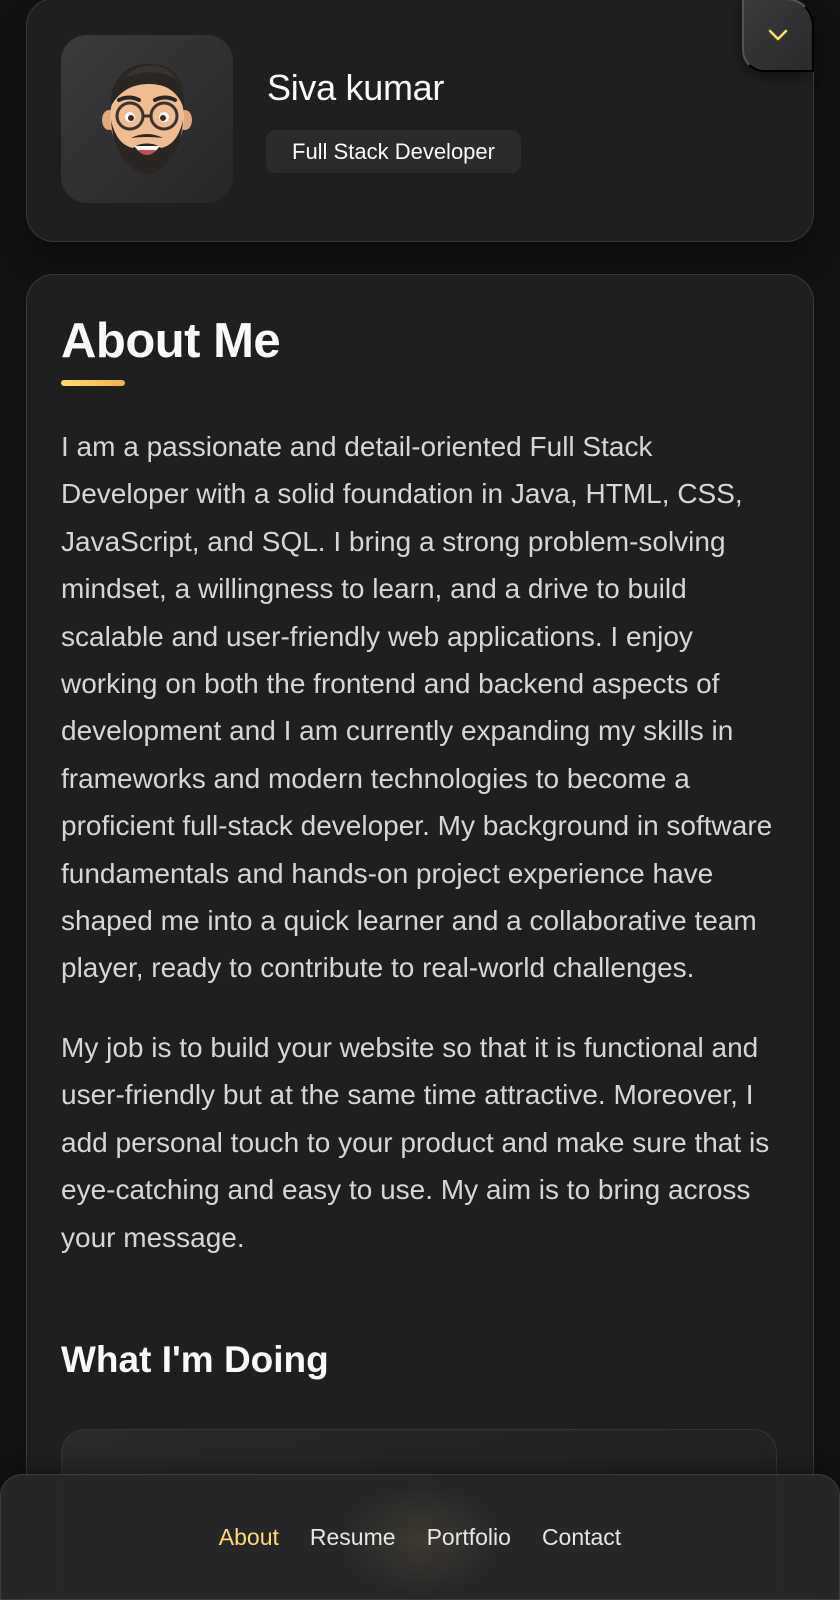 This screenshot has height=1600, width=840. I want to click on bottom-navbar: About Resume Portfolio Contact, so click(420, 1537).